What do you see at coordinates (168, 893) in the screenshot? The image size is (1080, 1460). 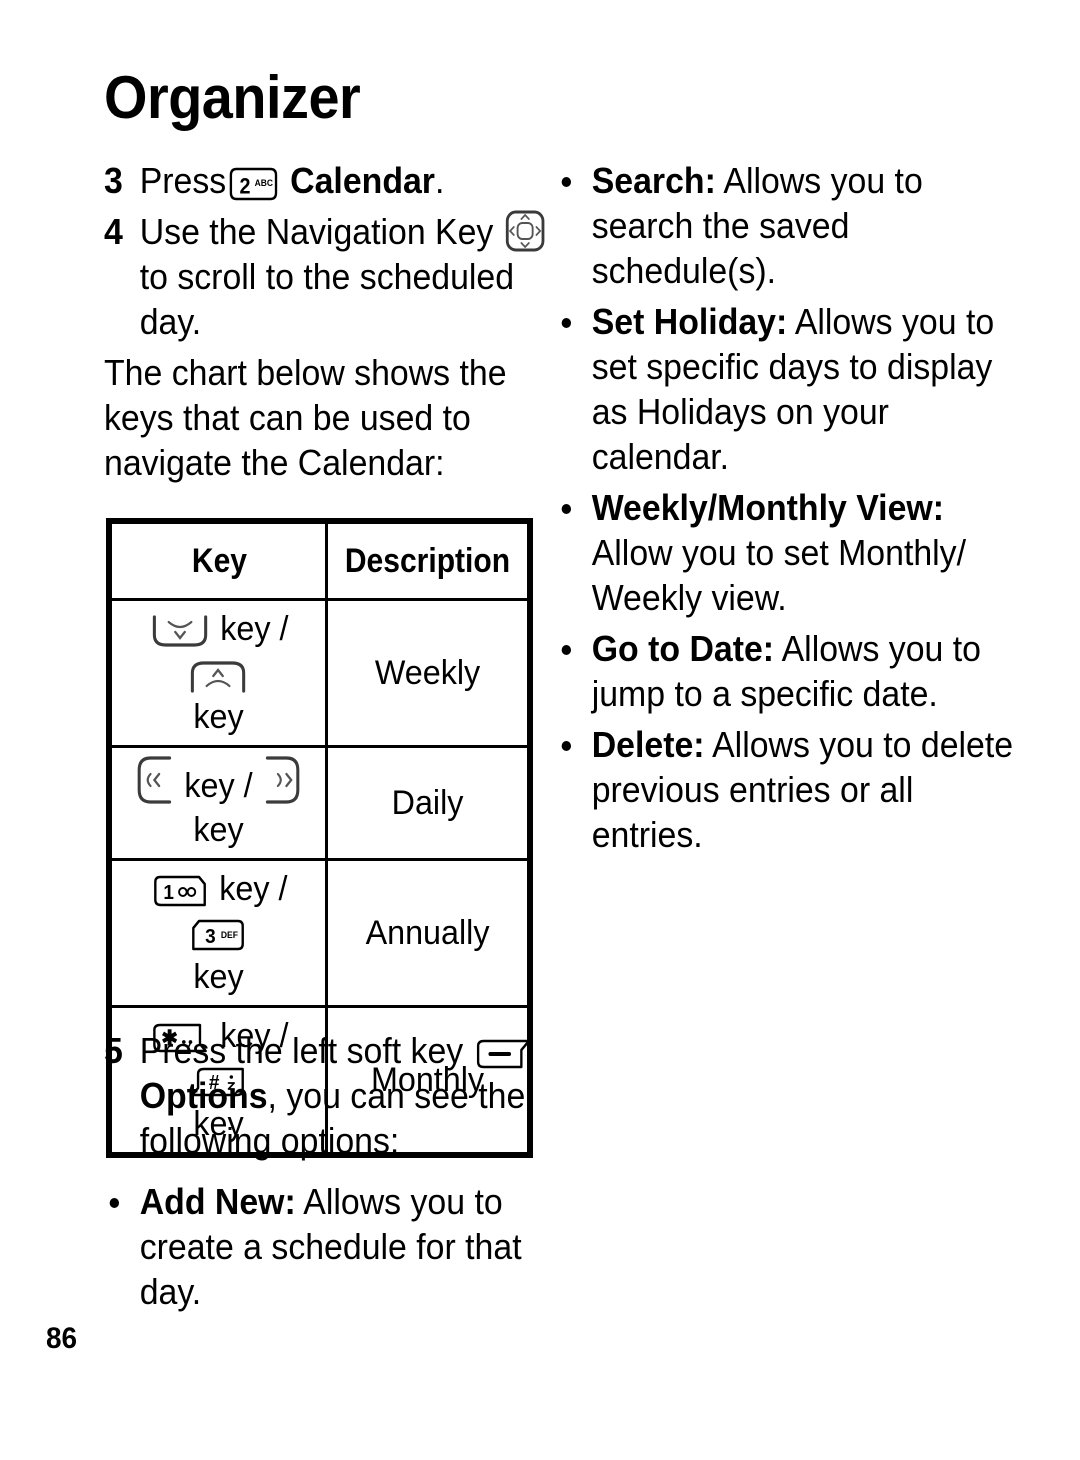 I see `svg-text: 1` at bounding box center [168, 893].